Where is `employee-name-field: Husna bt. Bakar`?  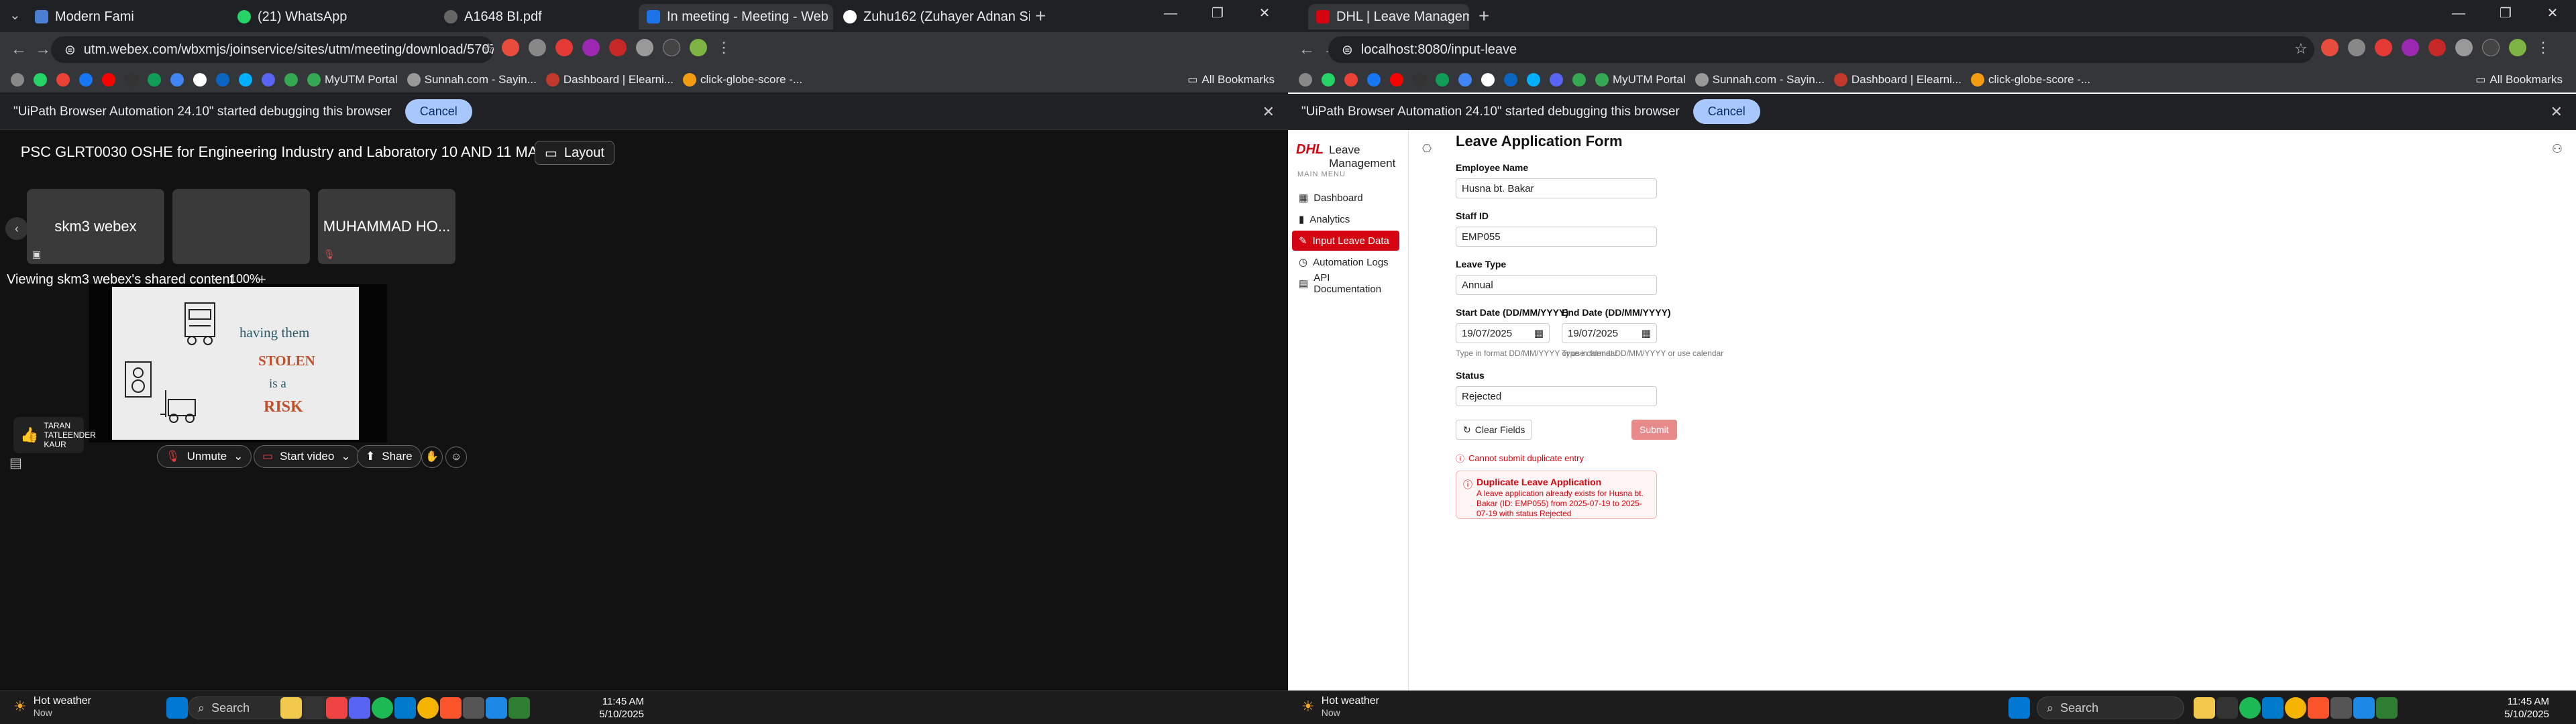
employee-name-field: Husna bt. Bakar is located at coordinates (1556, 188).